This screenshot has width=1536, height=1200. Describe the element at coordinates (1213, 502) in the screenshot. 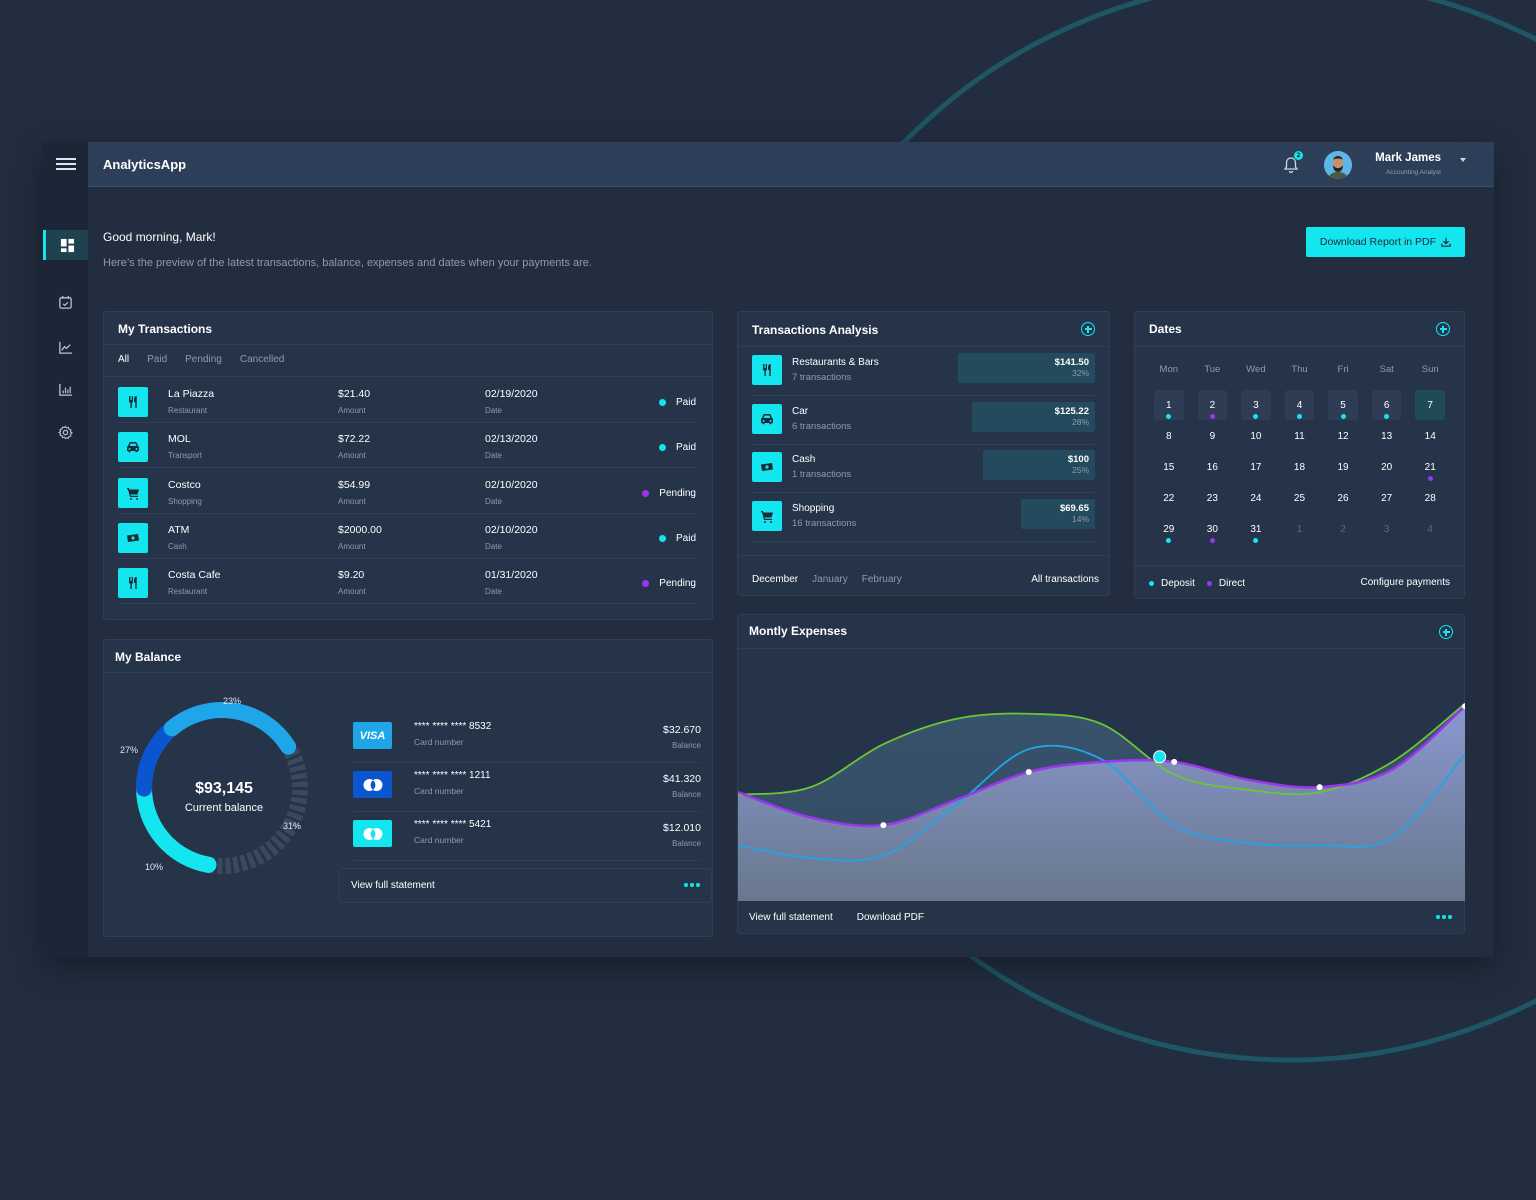

I see `calendar-day: 23` at that location.